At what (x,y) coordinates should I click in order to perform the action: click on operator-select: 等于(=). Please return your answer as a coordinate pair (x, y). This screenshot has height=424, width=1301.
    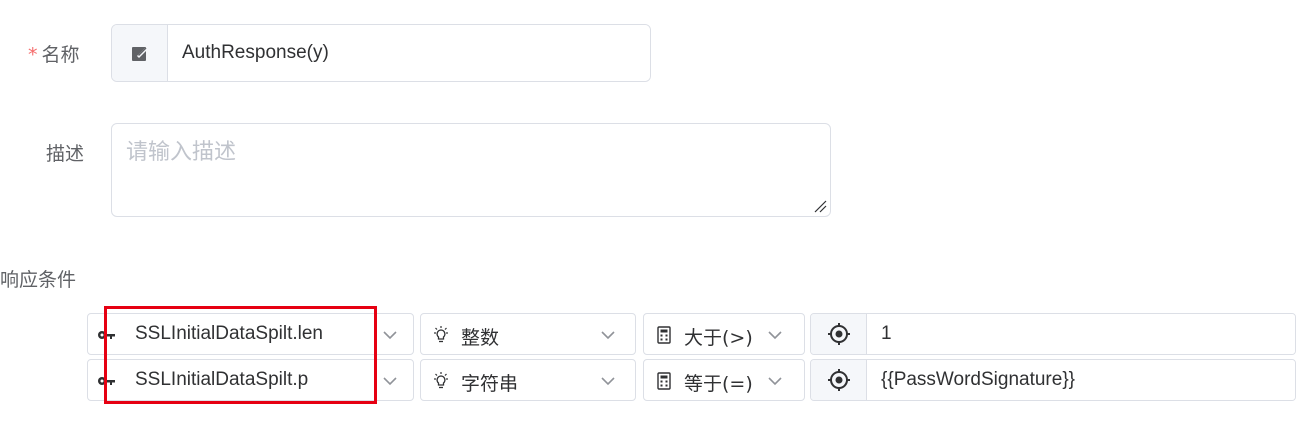
    Looking at the image, I should click on (724, 380).